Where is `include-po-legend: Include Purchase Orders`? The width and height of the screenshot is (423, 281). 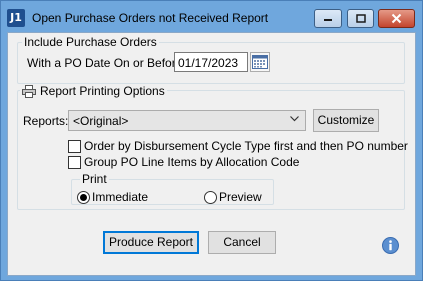
include-po-legend: Include Purchase Orders is located at coordinates (90, 42).